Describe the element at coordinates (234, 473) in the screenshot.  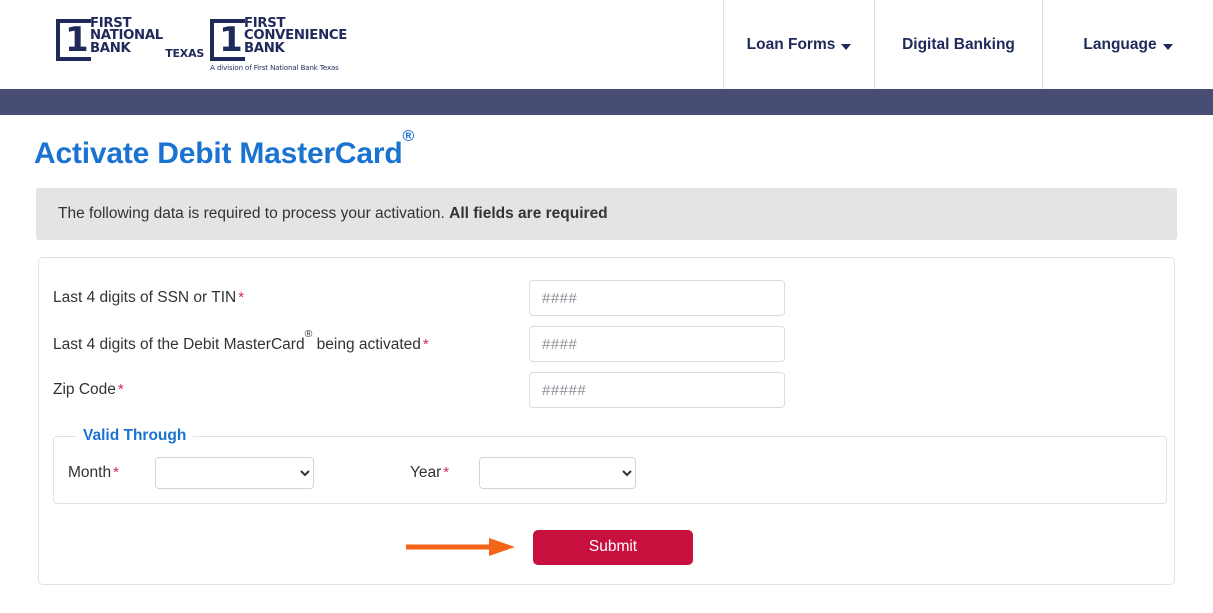
I see `month-select: 010203040506070809101112` at that location.